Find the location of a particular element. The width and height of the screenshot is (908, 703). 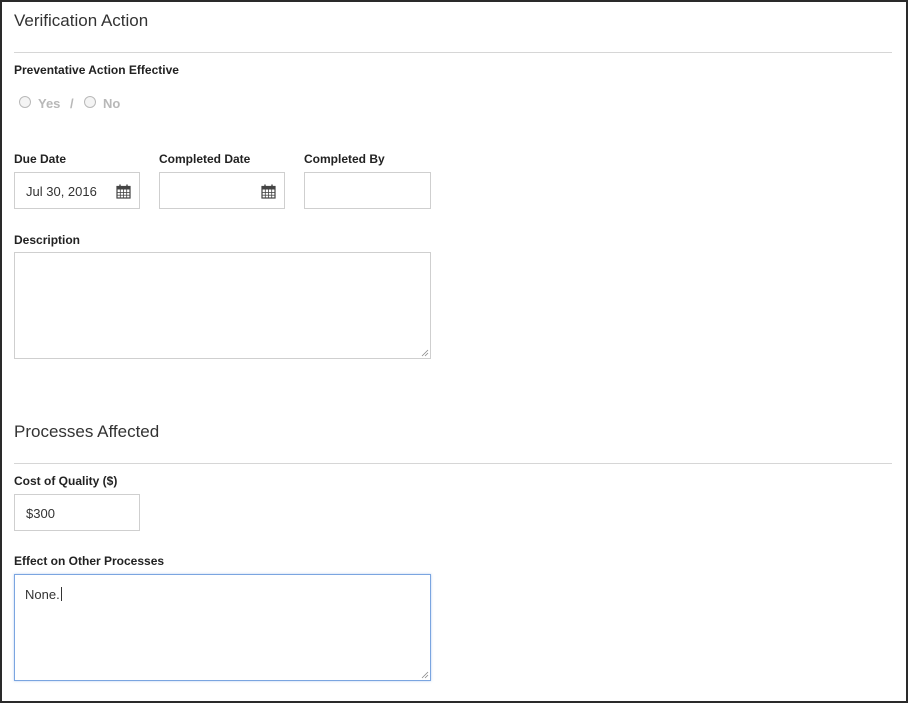

cost-input: $300 is located at coordinates (77, 512).